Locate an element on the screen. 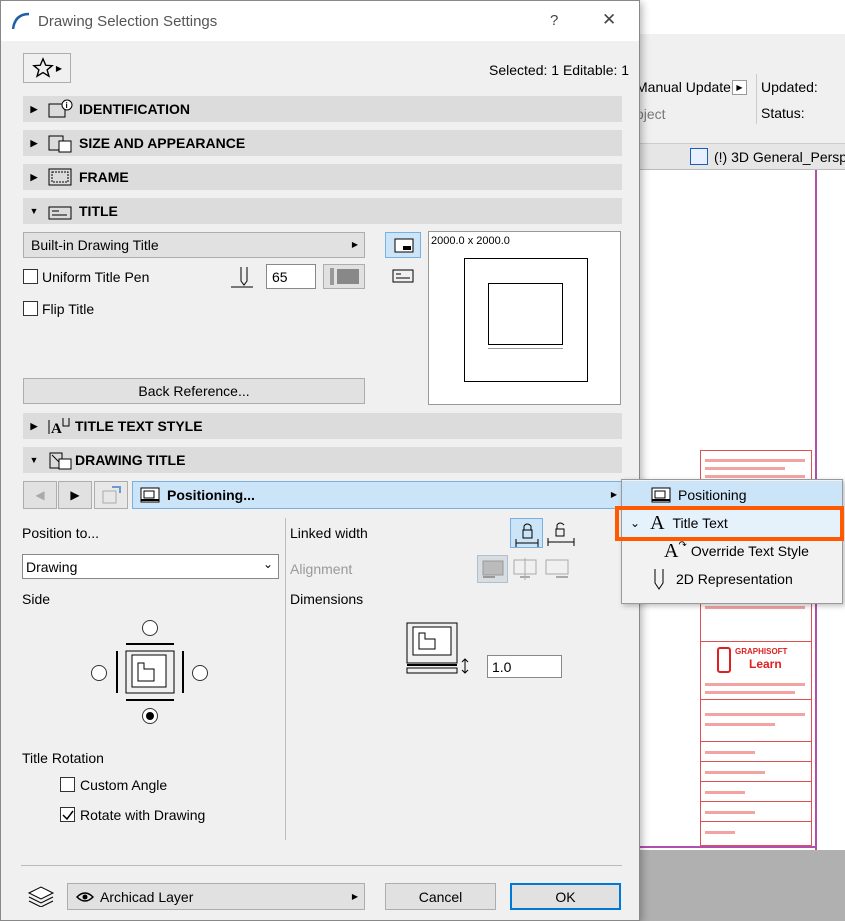 This screenshot has width=845, height=921. section-label: FRAME is located at coordinates (104, 177).